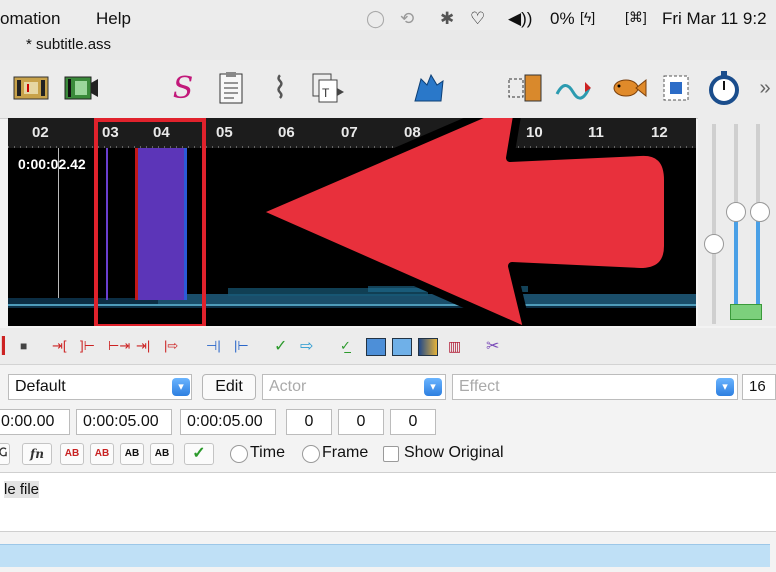 Image resolution: width=776 pixels, height=572 pixels. I want to click on margin-right-value: 0, so click(361, 421).